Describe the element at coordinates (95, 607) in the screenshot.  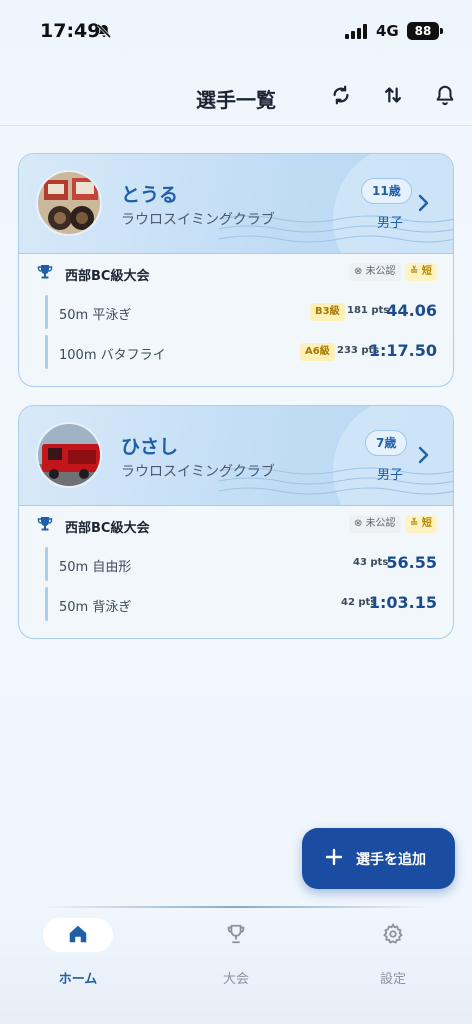
I see `event-name: 50m 背泳ぎ` at that location.